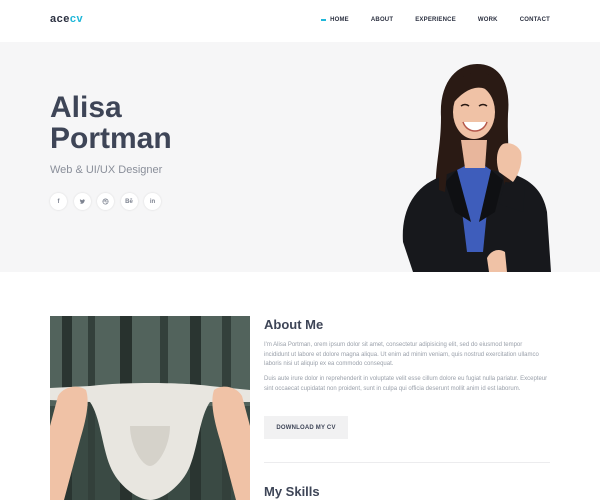 The image size is (600, 500). I want to click on behance-glyph: Bē, so click(129, 201).